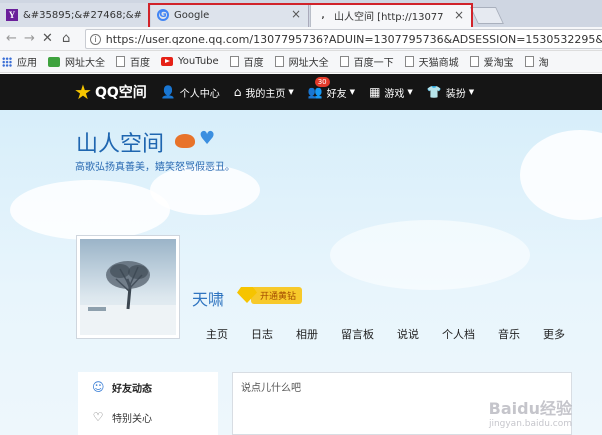 The width and height of the screenshot is (602, 435). I want to click on nav-my-homepage: ⌂ 我的主页 ▼, so click(264, 92).